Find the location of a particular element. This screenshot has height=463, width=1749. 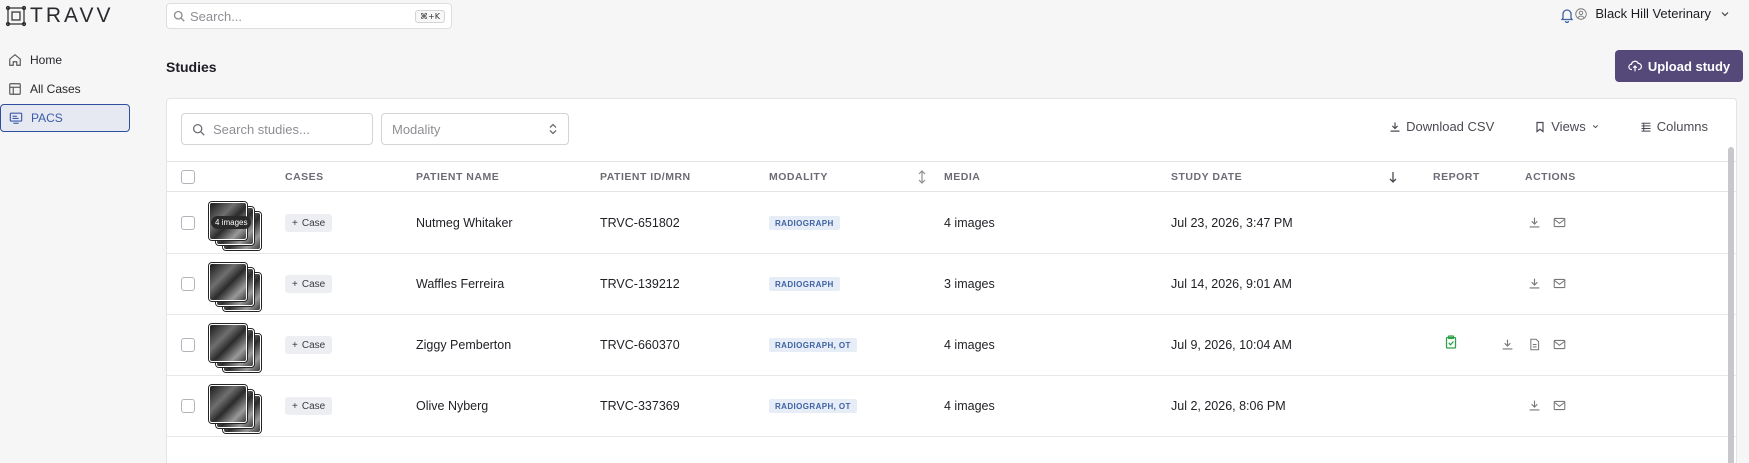

views-menu-button: Views is located at coordinates (1566, 126).